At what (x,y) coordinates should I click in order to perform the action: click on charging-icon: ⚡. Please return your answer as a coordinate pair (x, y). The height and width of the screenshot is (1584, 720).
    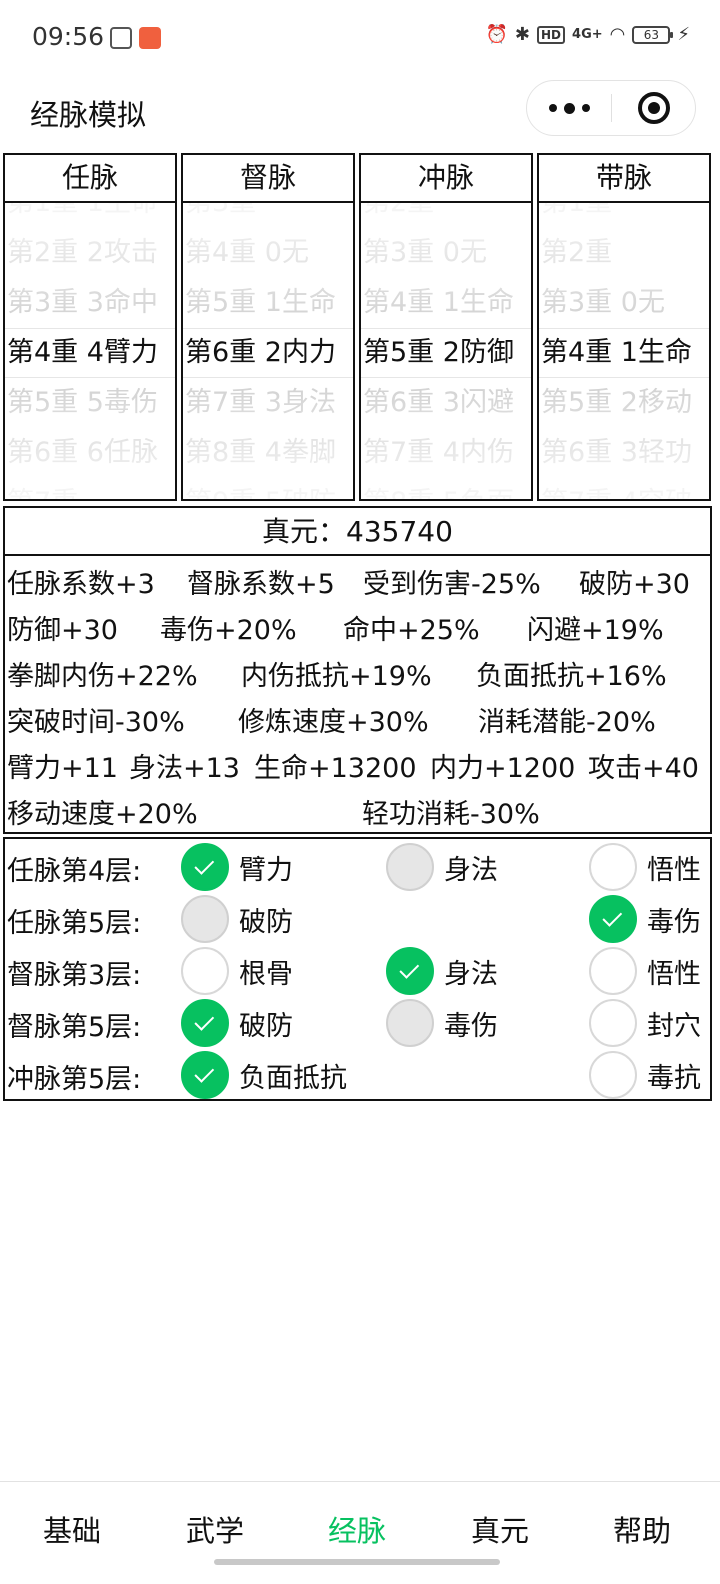
    Looking at the image, I should click on (683, 34).